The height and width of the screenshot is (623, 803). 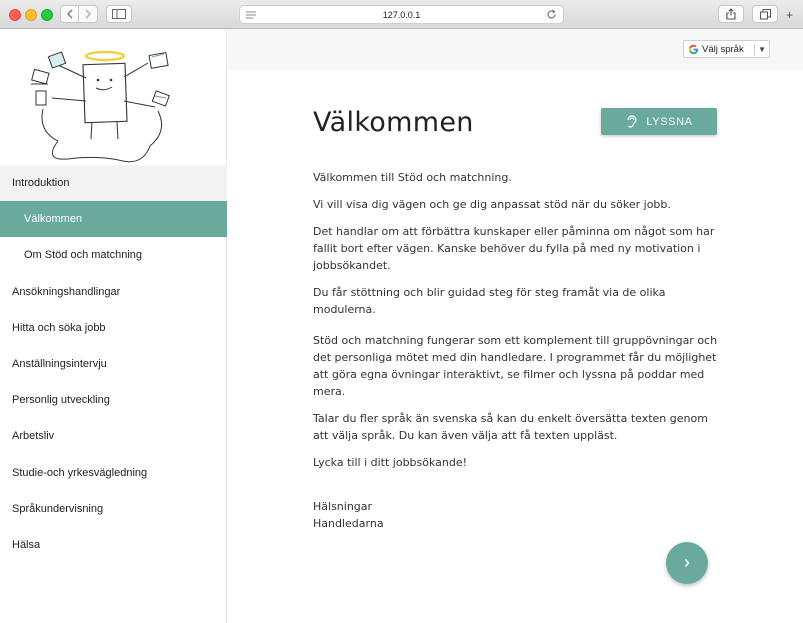 I want to click on share-icon, so click(x=731, y=14).